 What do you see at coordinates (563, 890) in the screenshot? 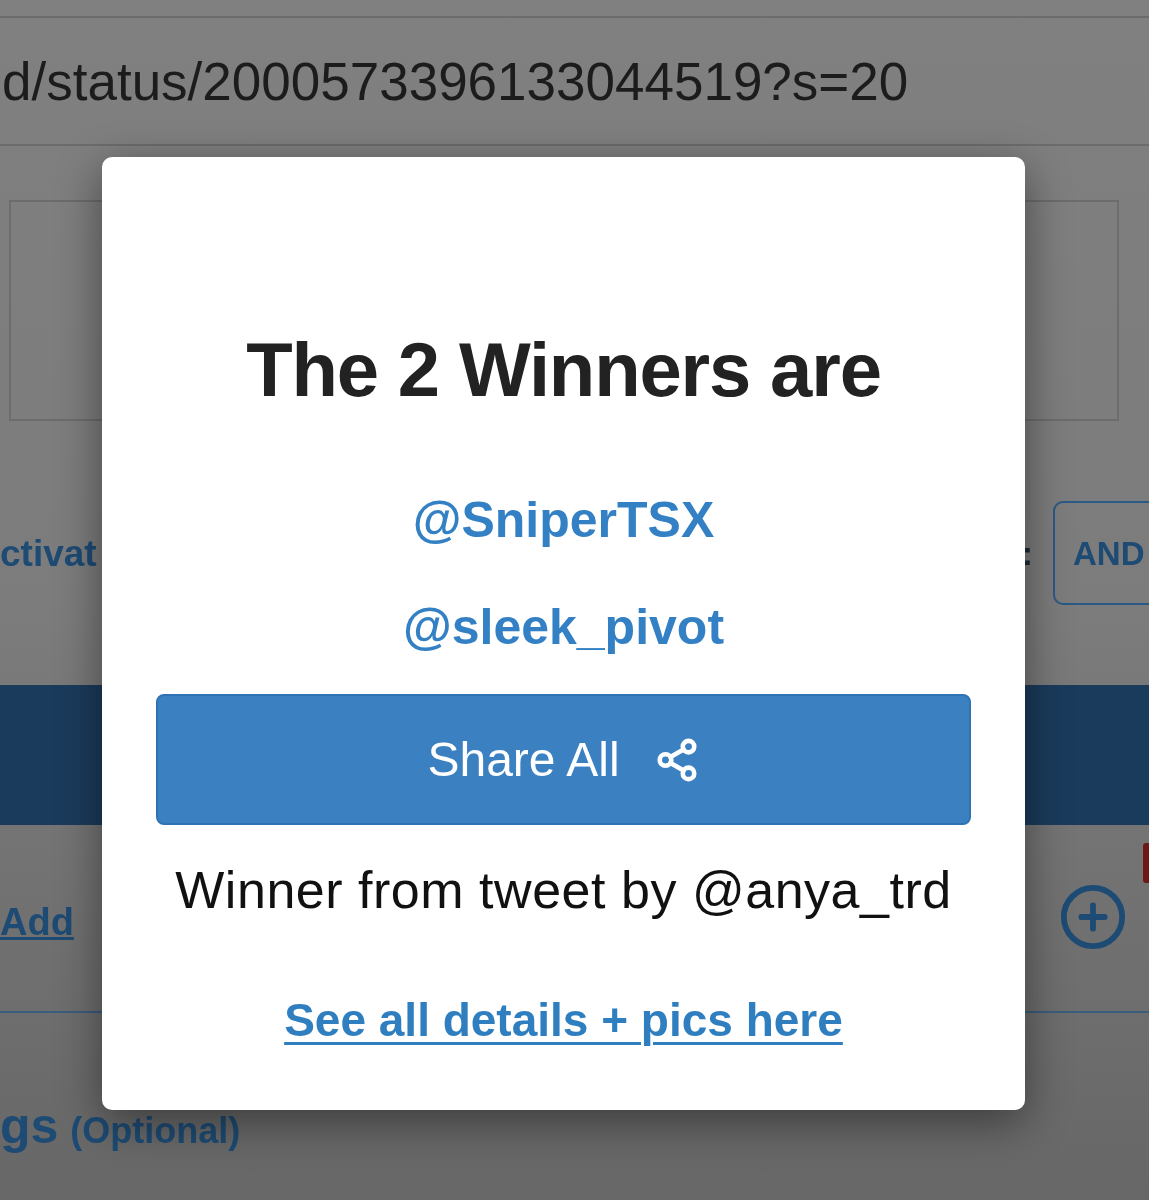
I see `winner-source-text: Winner from tweet by @anya_trd` at bounding box center [563, 890].